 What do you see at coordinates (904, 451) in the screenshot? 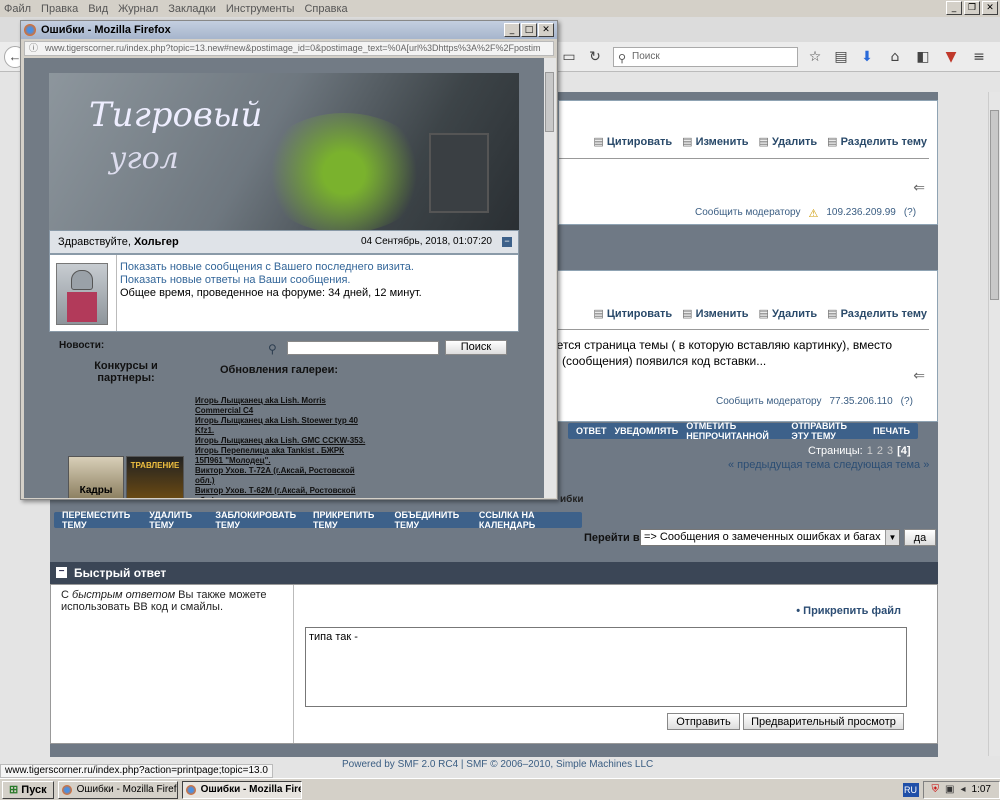
I see `current-page: [4]` at bounding box center [904, 451].